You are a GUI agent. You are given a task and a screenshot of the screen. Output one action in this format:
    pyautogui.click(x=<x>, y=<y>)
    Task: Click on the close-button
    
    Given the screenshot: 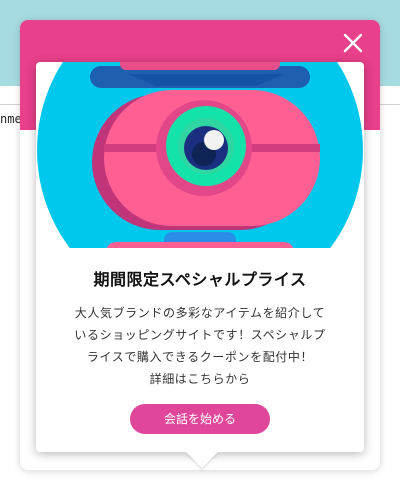 What is the action you would take?
    pyautogui.click(x=353, y=43)
    